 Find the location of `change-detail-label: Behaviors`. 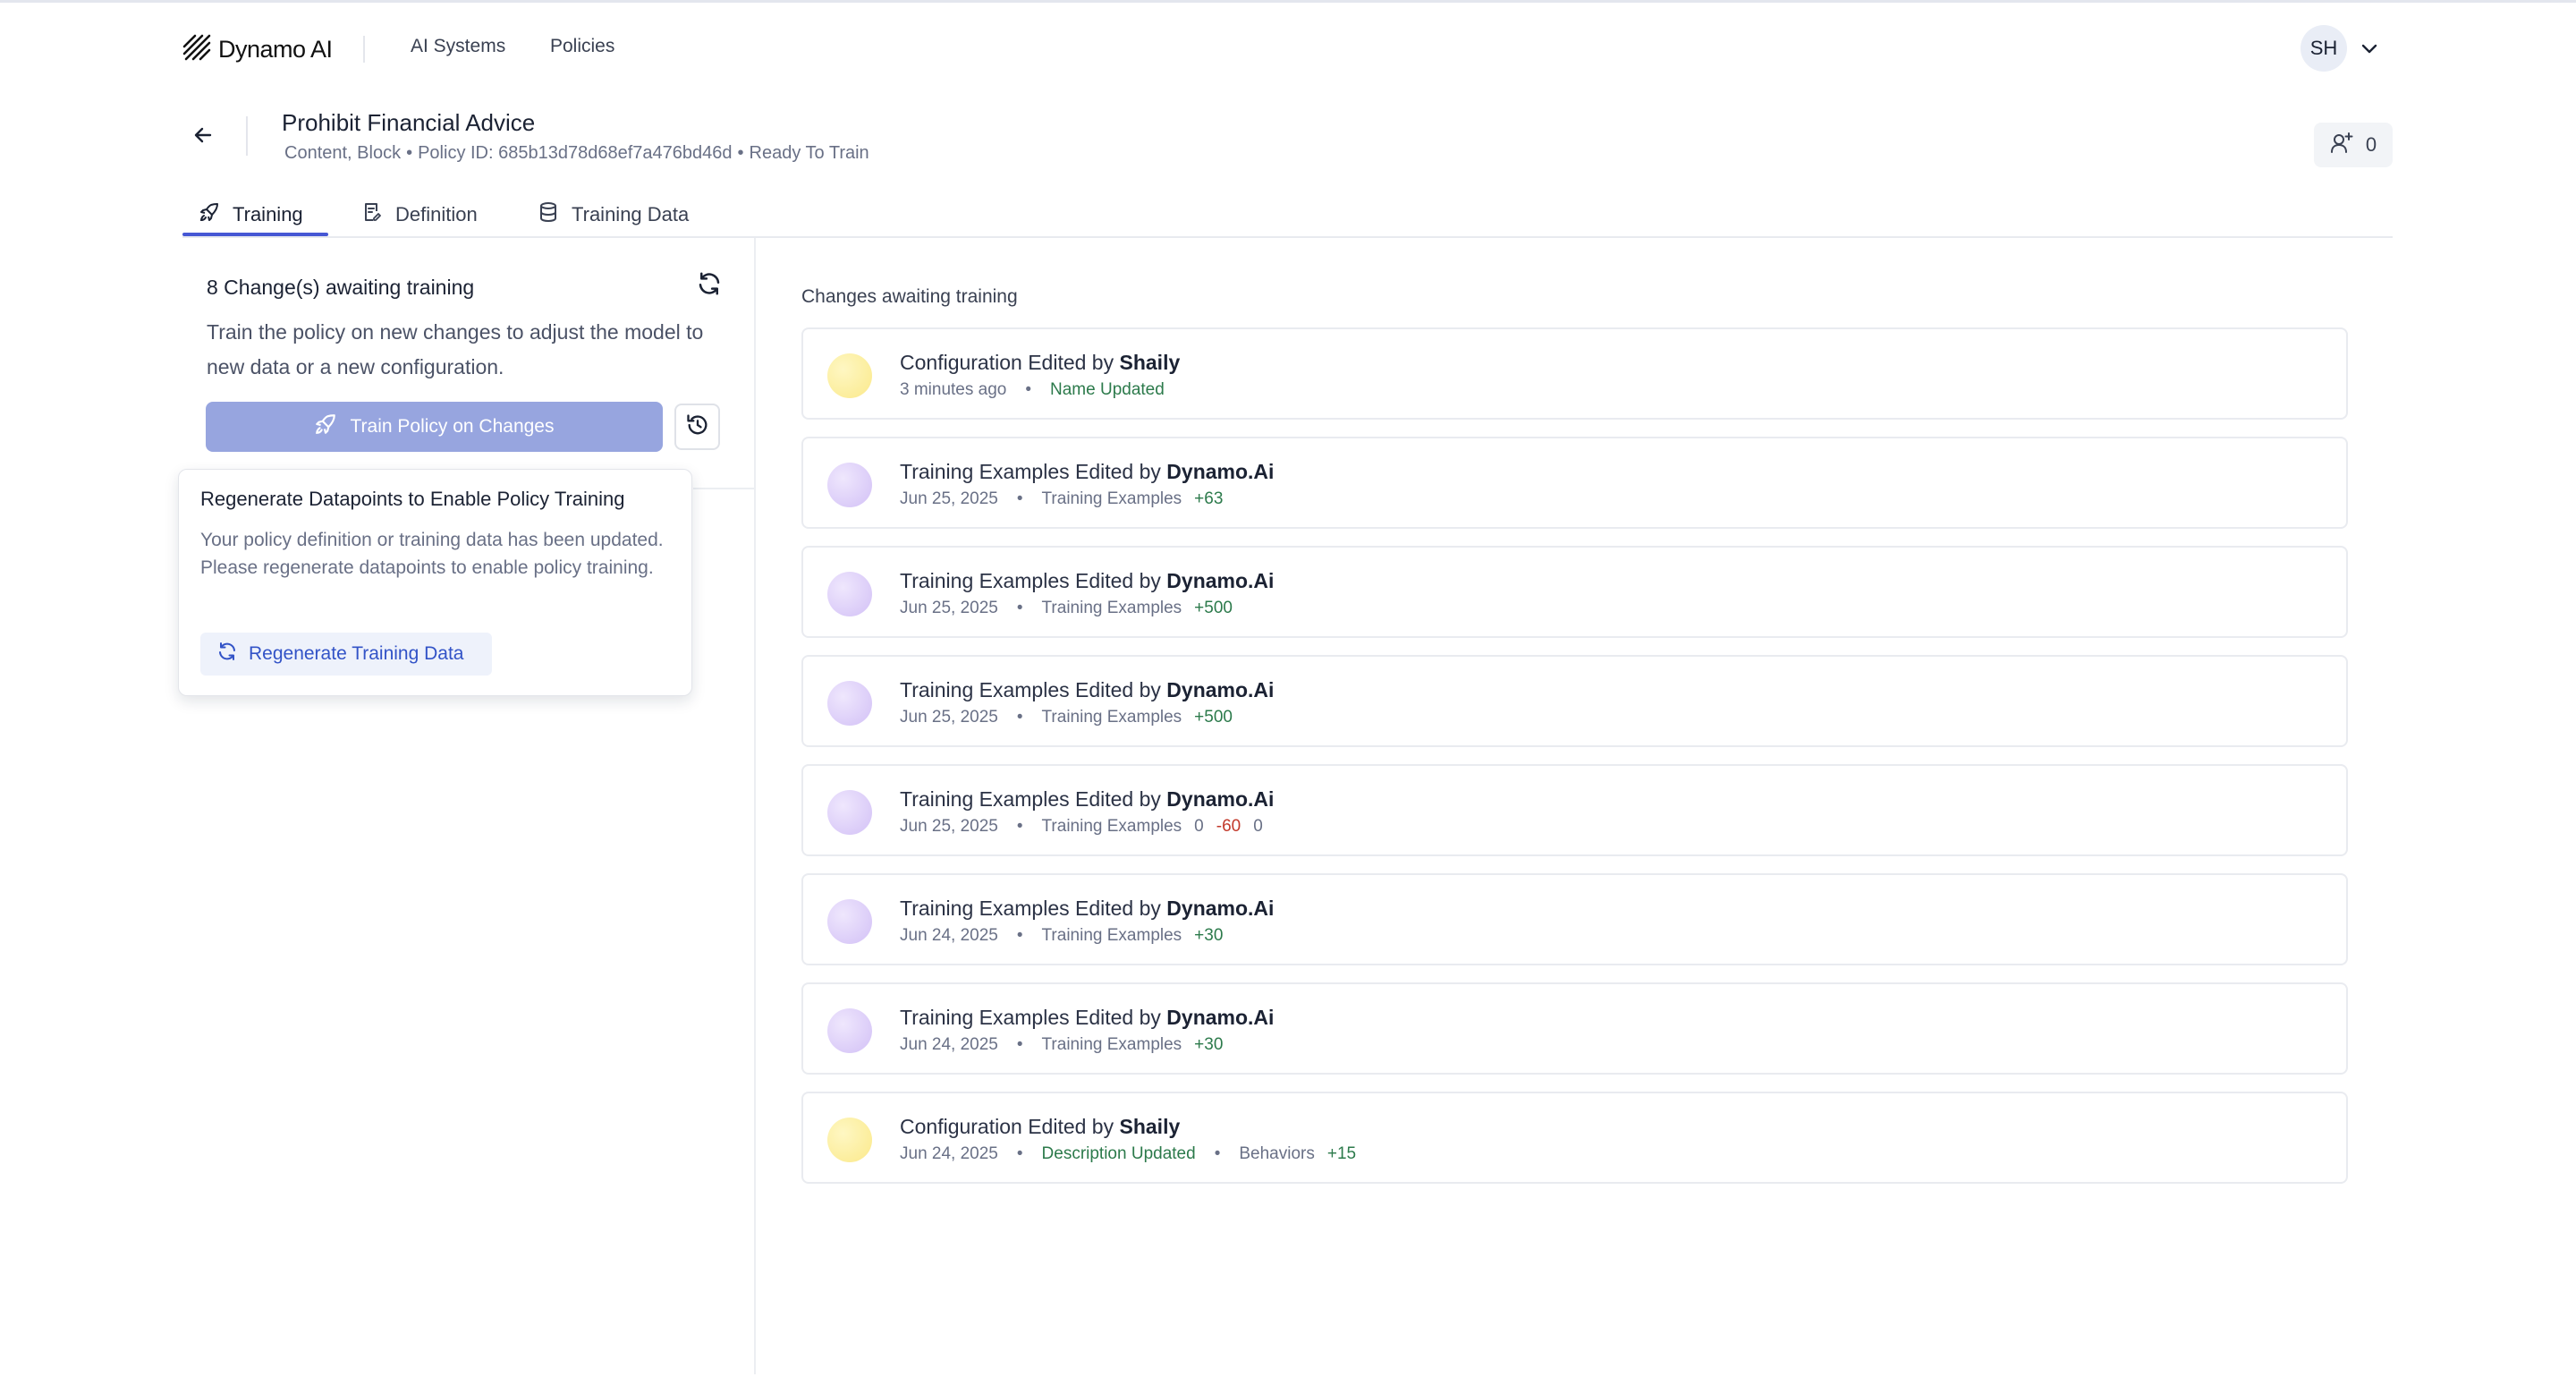

change-detail-label: Behaviors is located at coordinates (1277, 1153).